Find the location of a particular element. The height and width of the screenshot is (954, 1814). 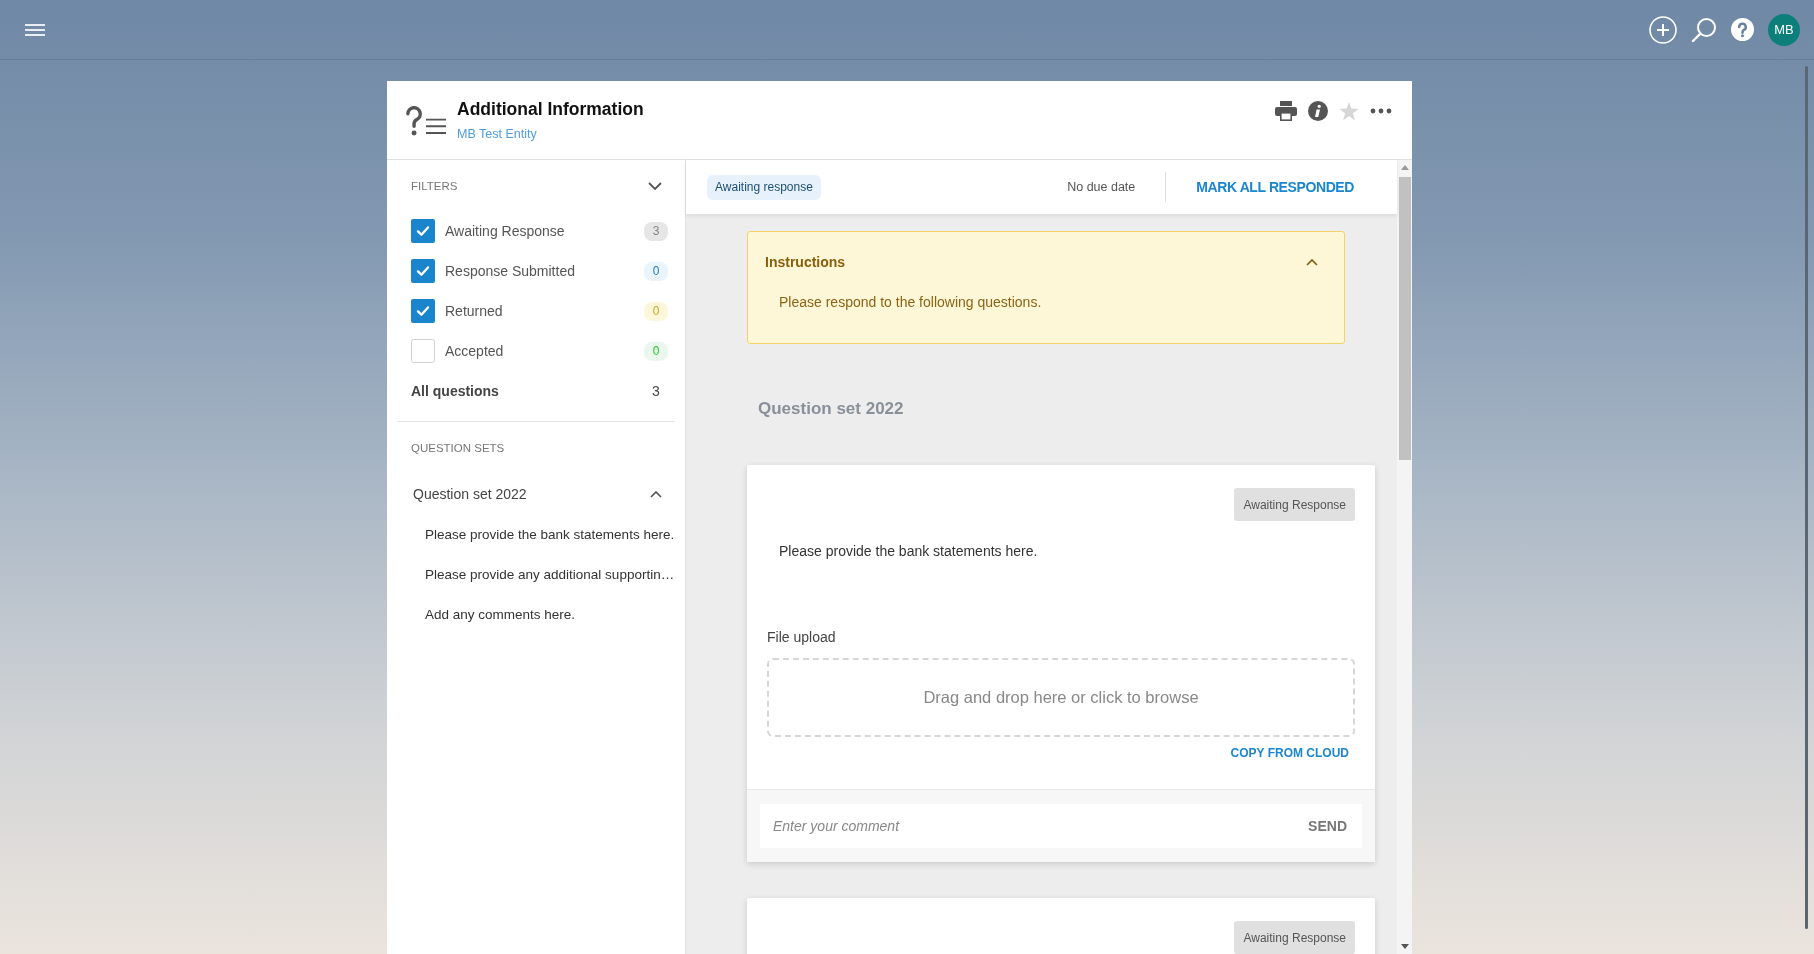

scrollbar-thumb is located at coordinates (1404, 318).